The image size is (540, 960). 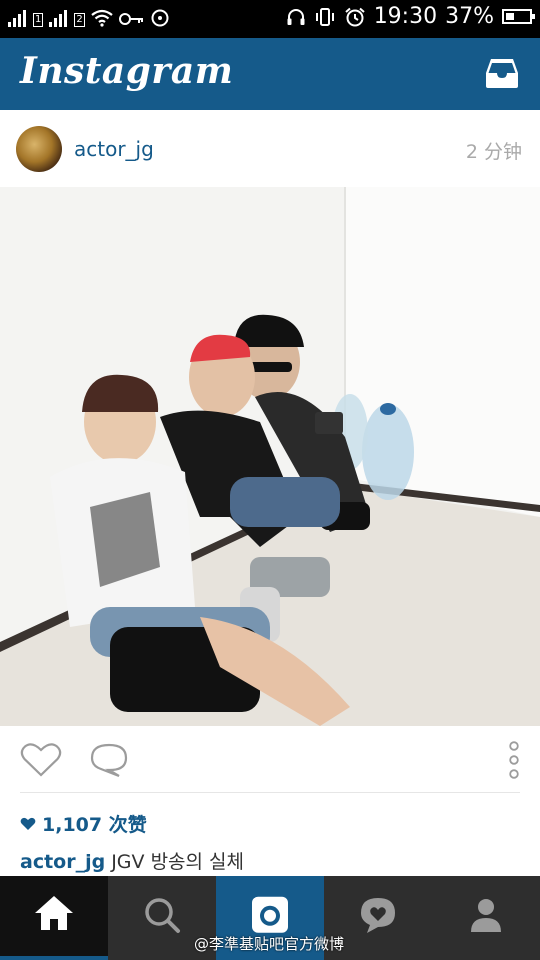 I want to click on wifi-icon, so click(x=102, y=18).